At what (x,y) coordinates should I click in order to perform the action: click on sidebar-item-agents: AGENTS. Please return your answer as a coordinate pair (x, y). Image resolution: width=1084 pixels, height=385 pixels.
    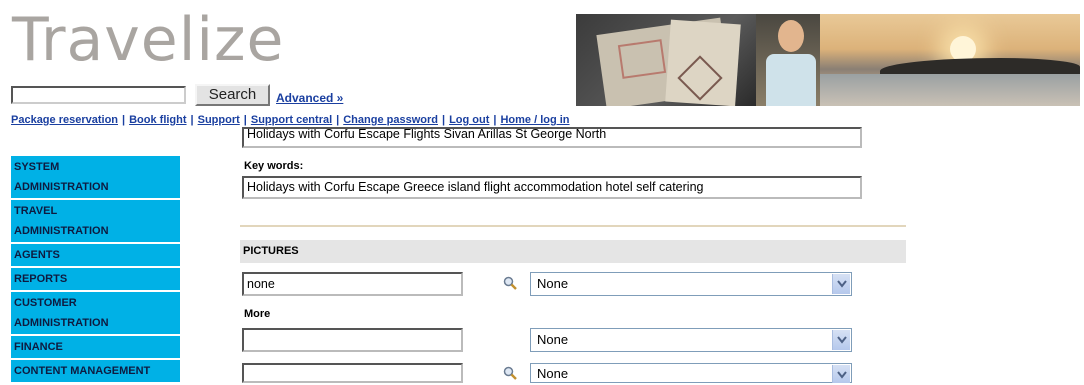
    Looking at the image, I should click on (95, 256).